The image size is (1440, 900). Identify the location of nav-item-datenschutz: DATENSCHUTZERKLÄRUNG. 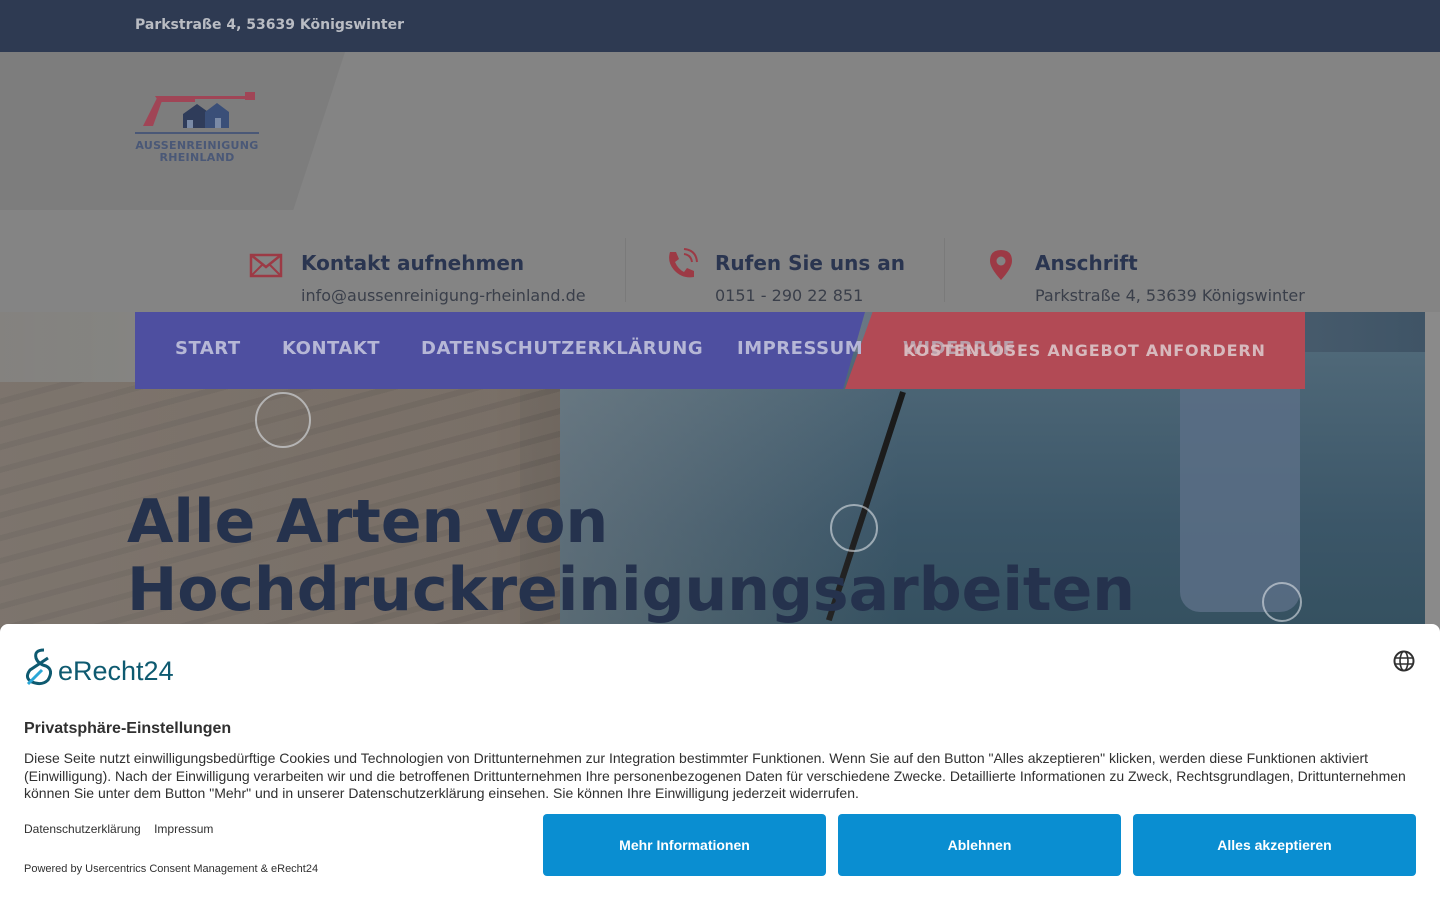
(562, 348).